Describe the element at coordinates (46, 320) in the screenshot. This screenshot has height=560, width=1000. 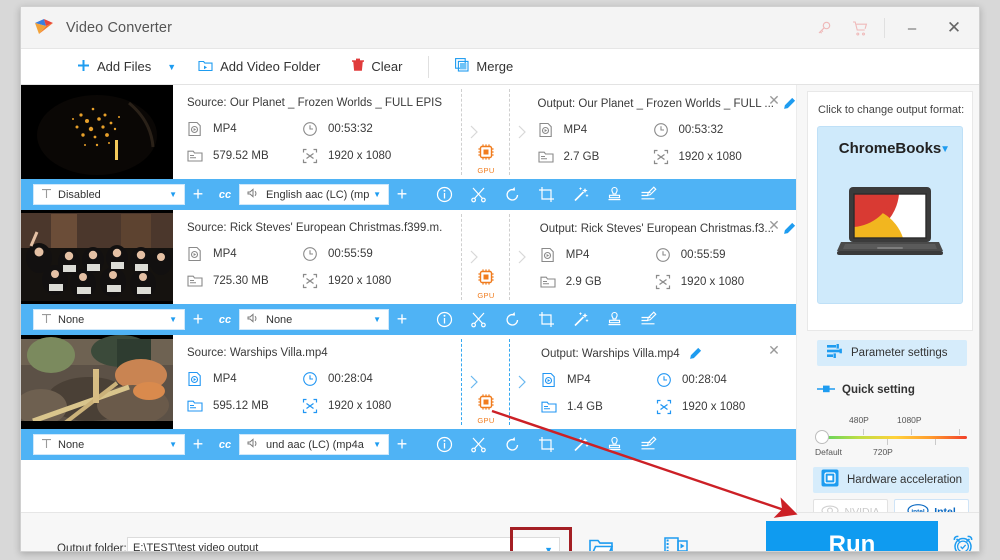
I see `subtitle-T-icon` at that location.